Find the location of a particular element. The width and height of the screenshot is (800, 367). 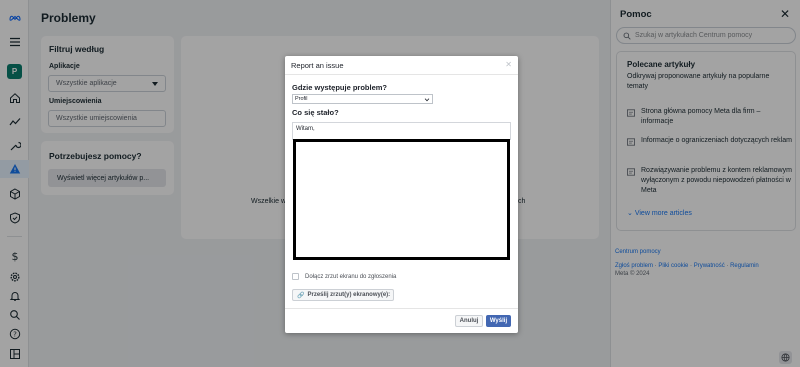

what-label: Co się stało? is located at coordinates (315, 112).